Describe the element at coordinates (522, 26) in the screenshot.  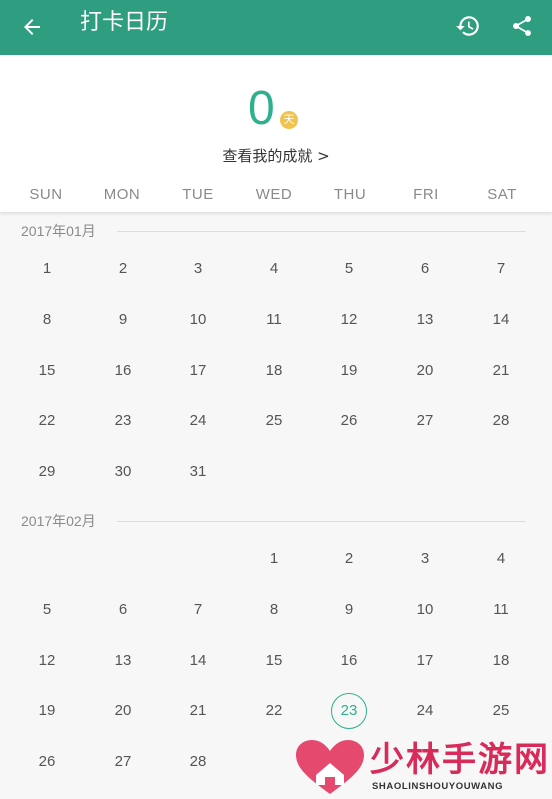
I see `share-icon` at that location.